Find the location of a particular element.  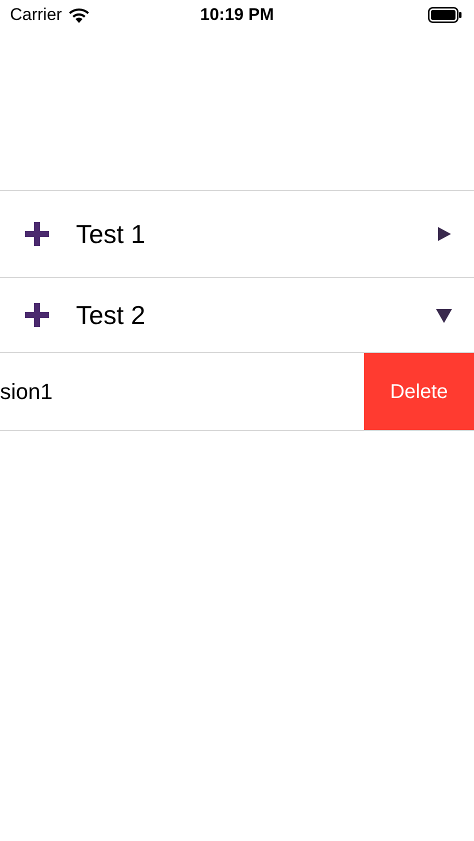

caret-right-icon is located at coordinates (444, 234).